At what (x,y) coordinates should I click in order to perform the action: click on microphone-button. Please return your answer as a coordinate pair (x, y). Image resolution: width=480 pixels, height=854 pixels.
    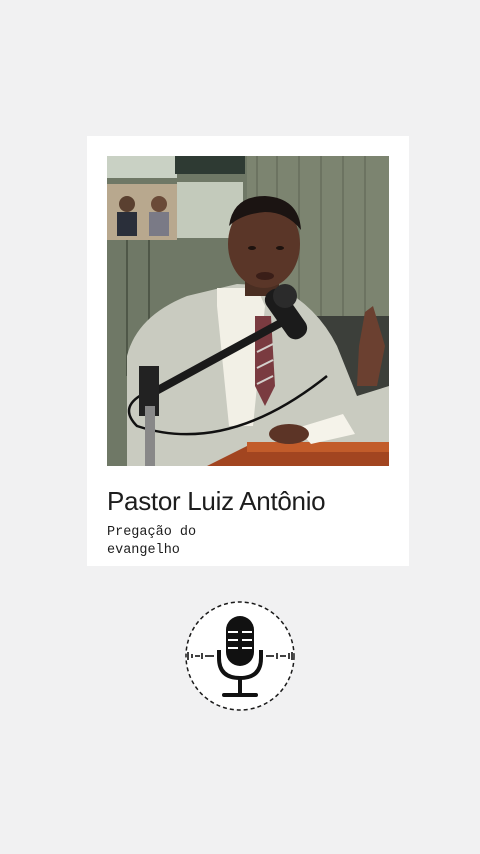
    Looking at the image, I should click on (240, 656).